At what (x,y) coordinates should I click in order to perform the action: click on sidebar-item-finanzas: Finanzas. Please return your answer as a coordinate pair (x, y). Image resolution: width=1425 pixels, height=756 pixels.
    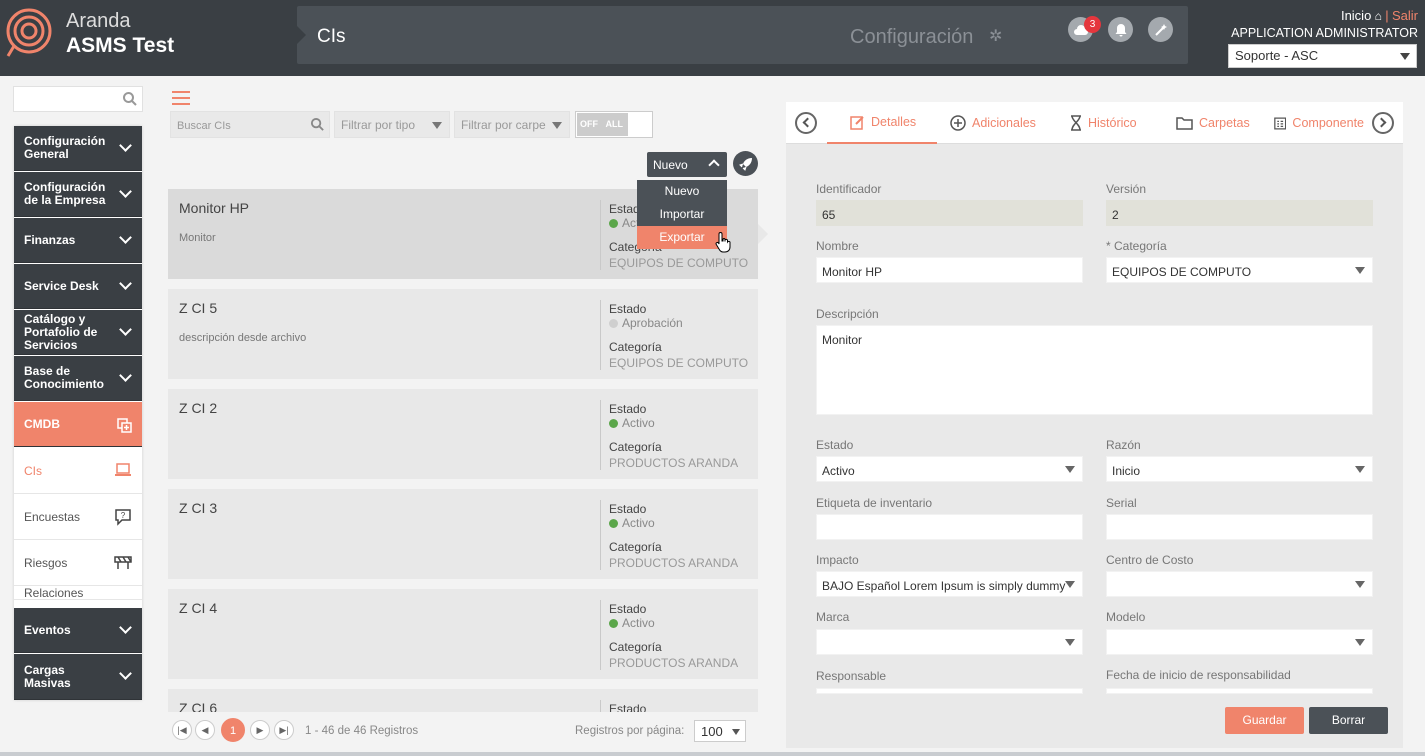
    Looking at the image, I should click on (78, 240).